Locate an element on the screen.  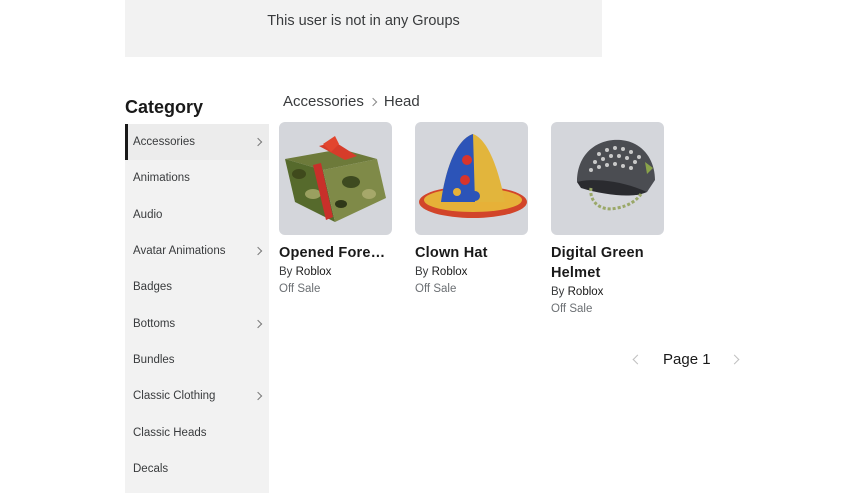
chevron-left-icon is located at coordinates (637, 359).